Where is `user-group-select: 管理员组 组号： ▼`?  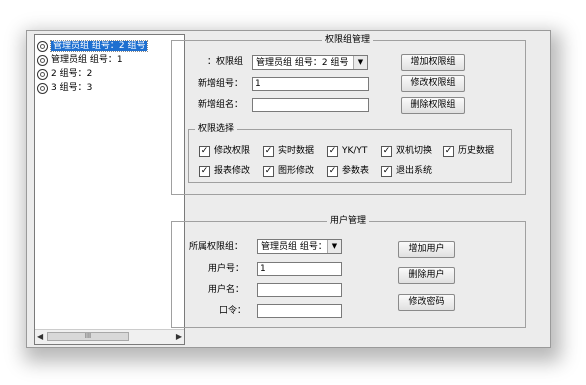 user-group-select: 管理员组 组号： ▼ is located at coordinates (299, 246).